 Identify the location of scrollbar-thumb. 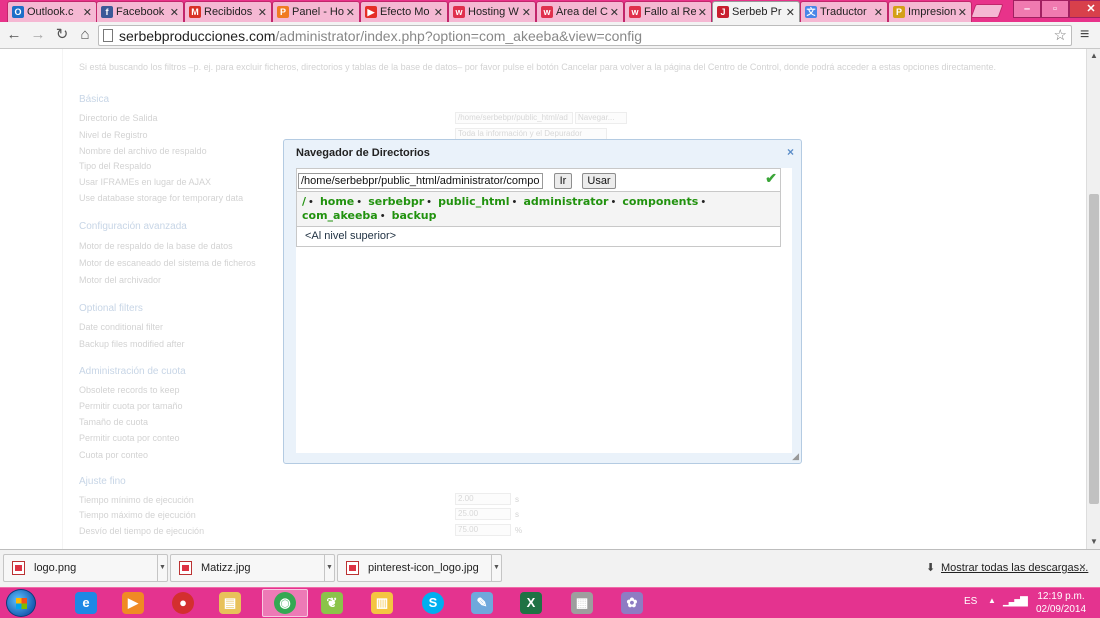
(1094, 349).